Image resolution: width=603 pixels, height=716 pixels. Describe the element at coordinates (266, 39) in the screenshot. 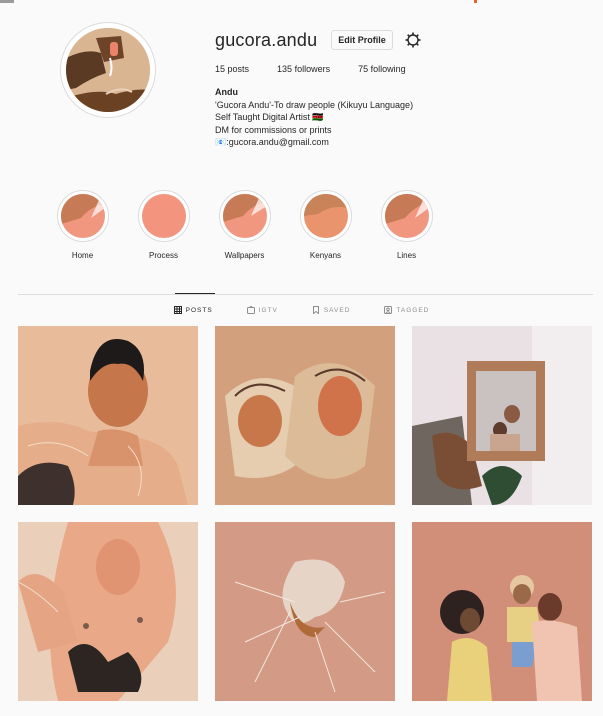

I see `username: gucora.andu` at that location.